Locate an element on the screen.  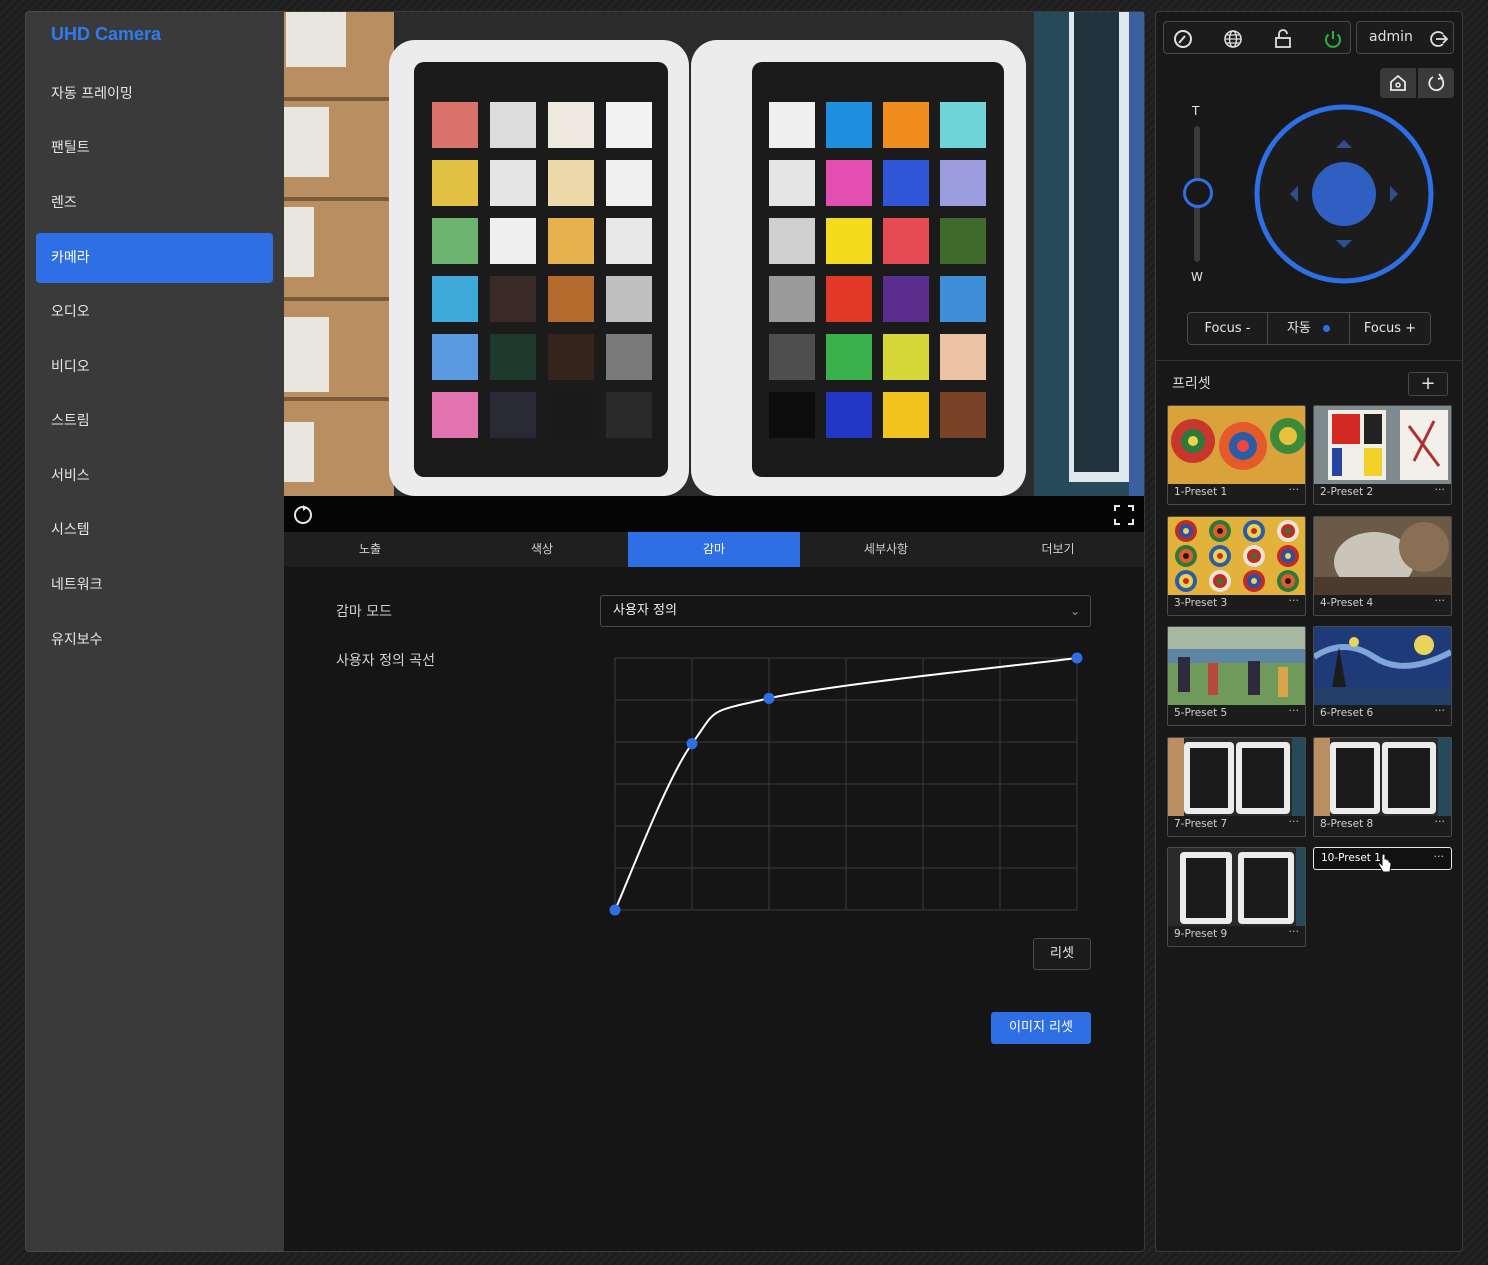
tab-color: 색상 is located at coordinates (542, 549).